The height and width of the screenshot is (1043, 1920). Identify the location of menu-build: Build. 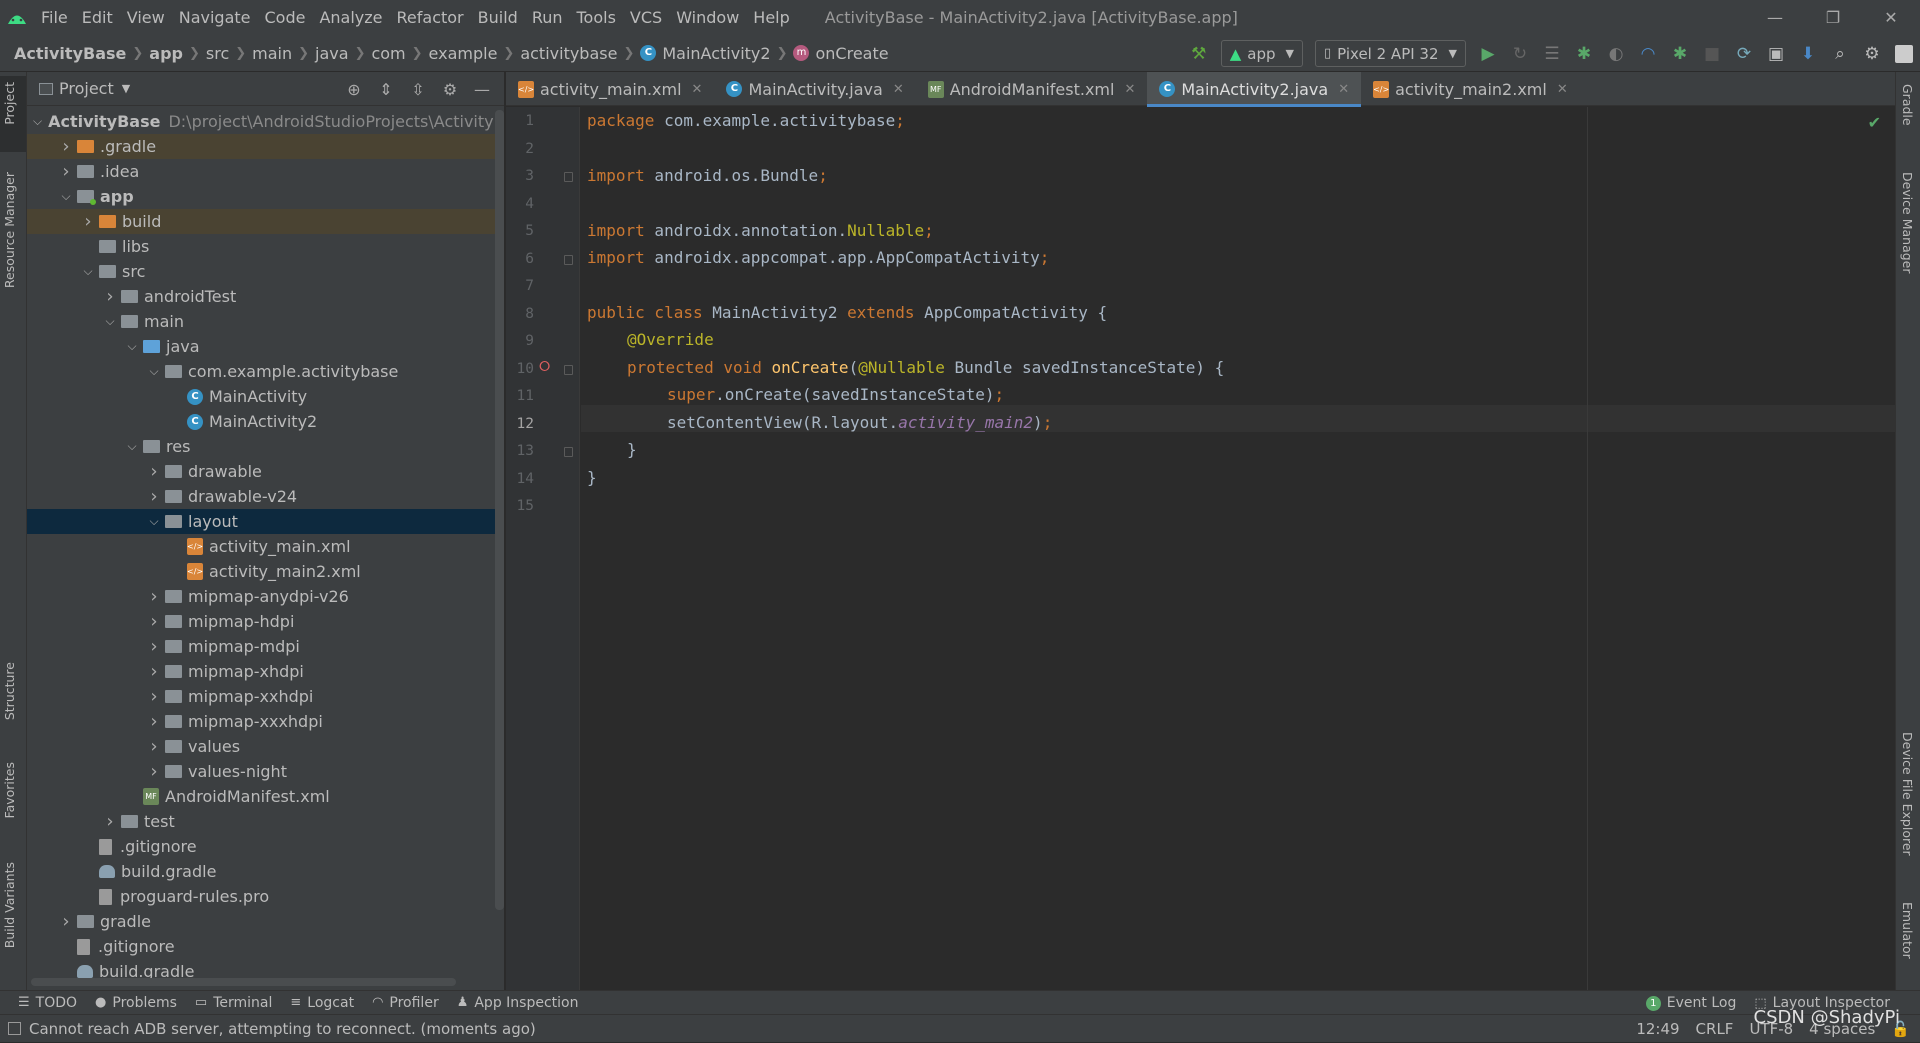
(498, 17).